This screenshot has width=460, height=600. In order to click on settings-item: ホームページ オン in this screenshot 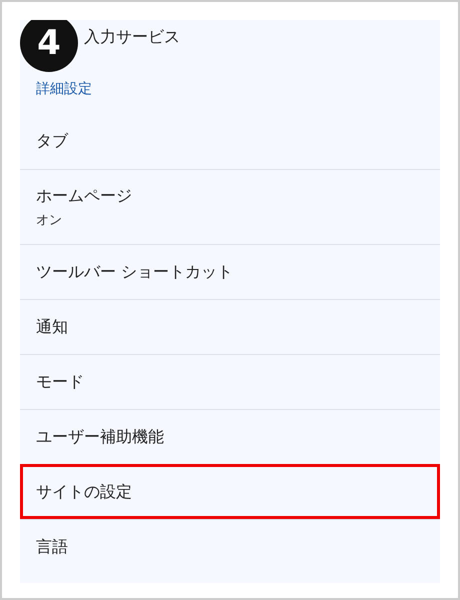, I will do `click(230, 206)`.